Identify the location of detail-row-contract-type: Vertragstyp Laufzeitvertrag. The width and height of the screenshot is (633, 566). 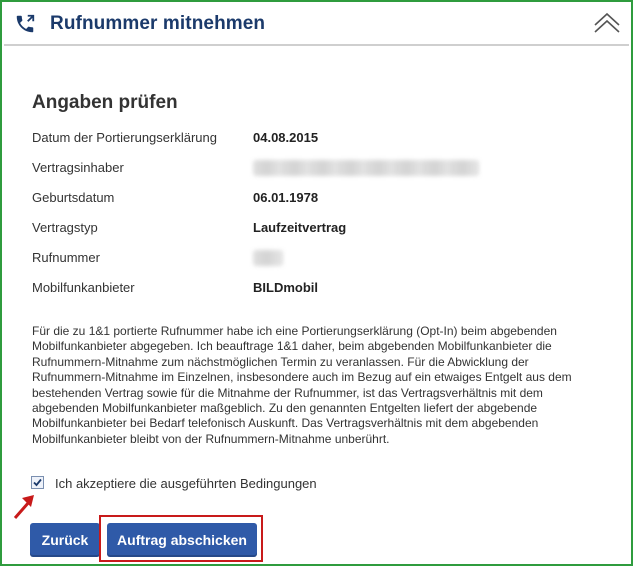
(312, 230).